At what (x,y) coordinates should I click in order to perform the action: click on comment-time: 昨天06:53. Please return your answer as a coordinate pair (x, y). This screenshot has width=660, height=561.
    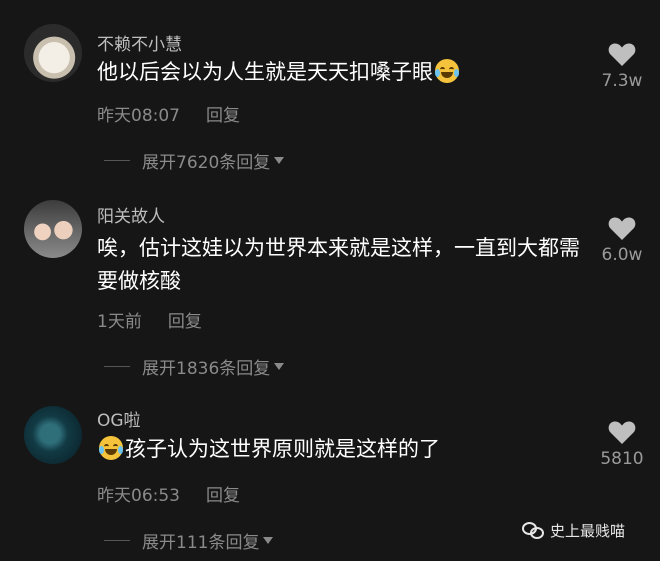
    Looking at the image, I should click on (138, 496).